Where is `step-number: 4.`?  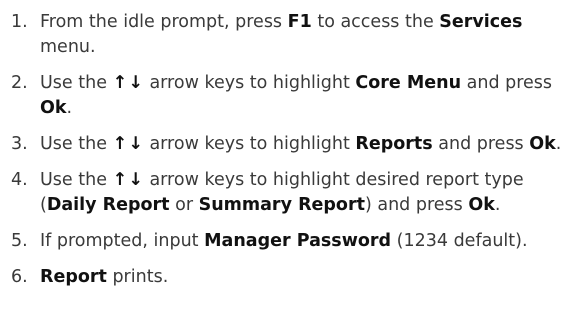 step-number: 4. is located at coordinates (19, 180).